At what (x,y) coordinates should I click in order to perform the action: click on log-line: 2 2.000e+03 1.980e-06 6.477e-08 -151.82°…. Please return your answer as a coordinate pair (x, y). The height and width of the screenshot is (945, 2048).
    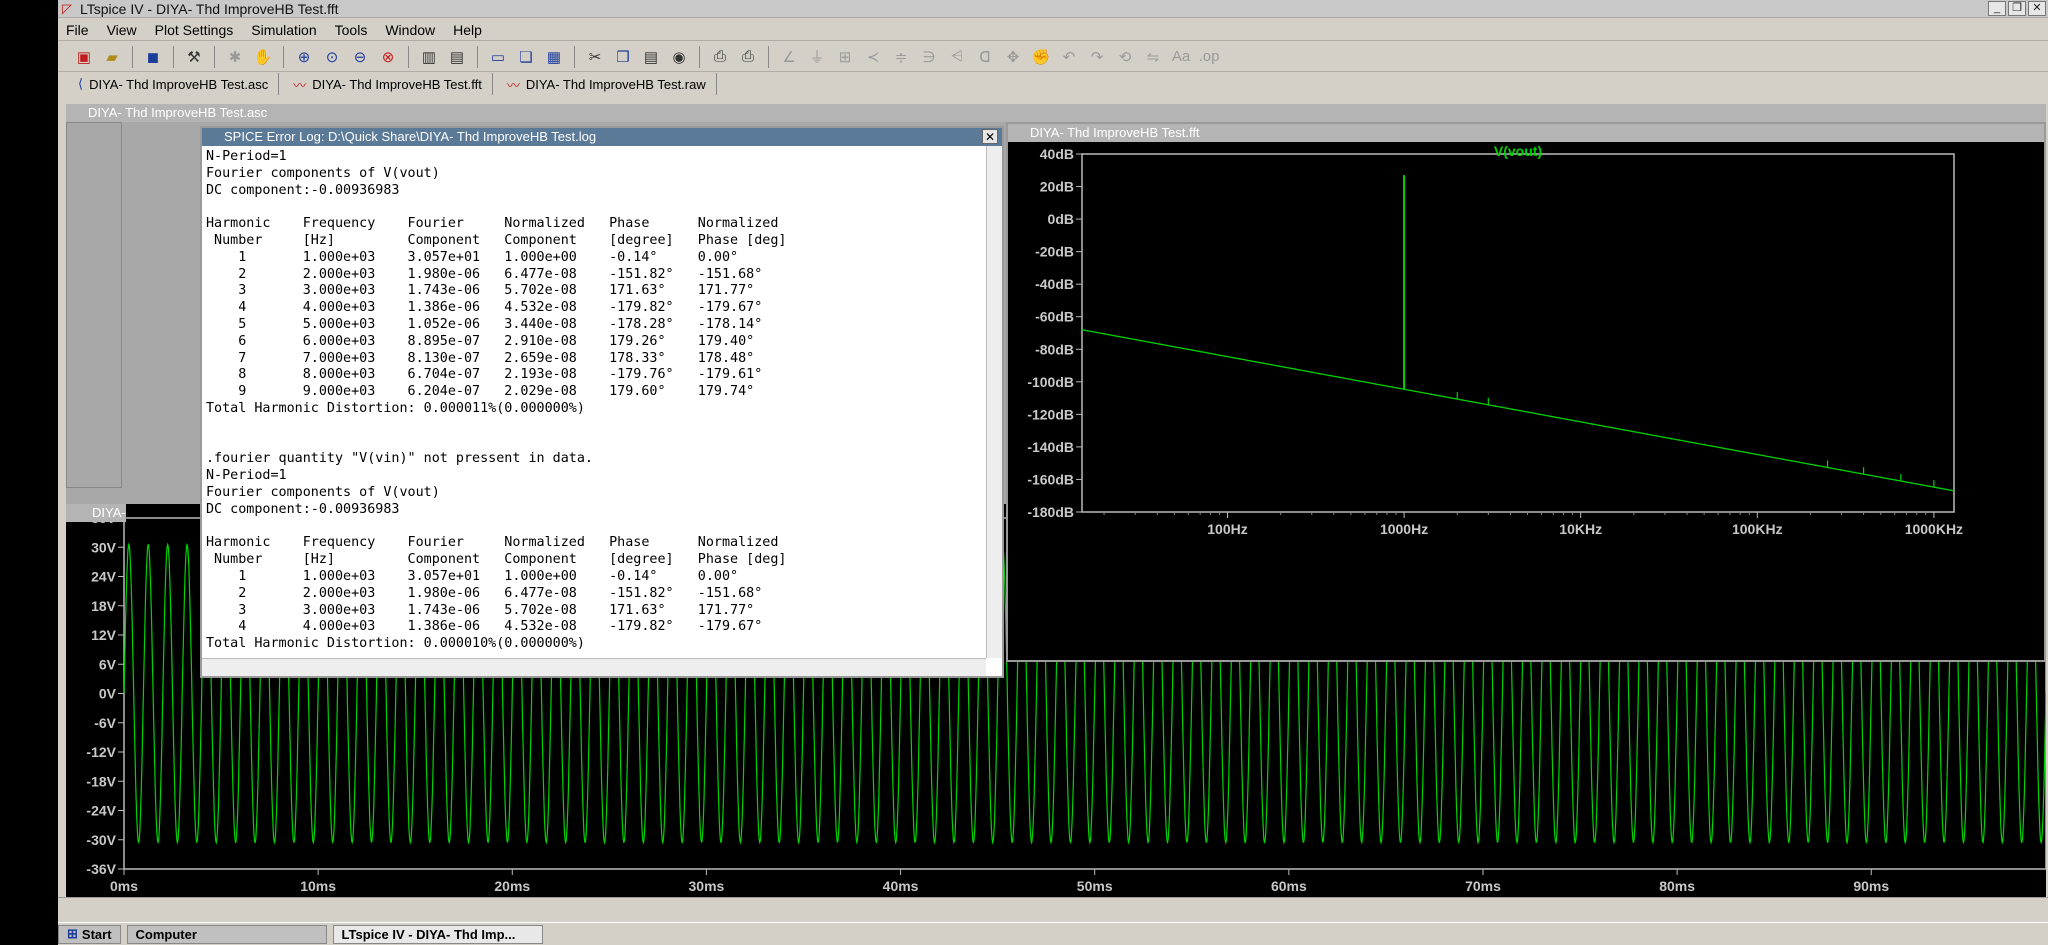
    Looking at the image, I should click on (484, 274).